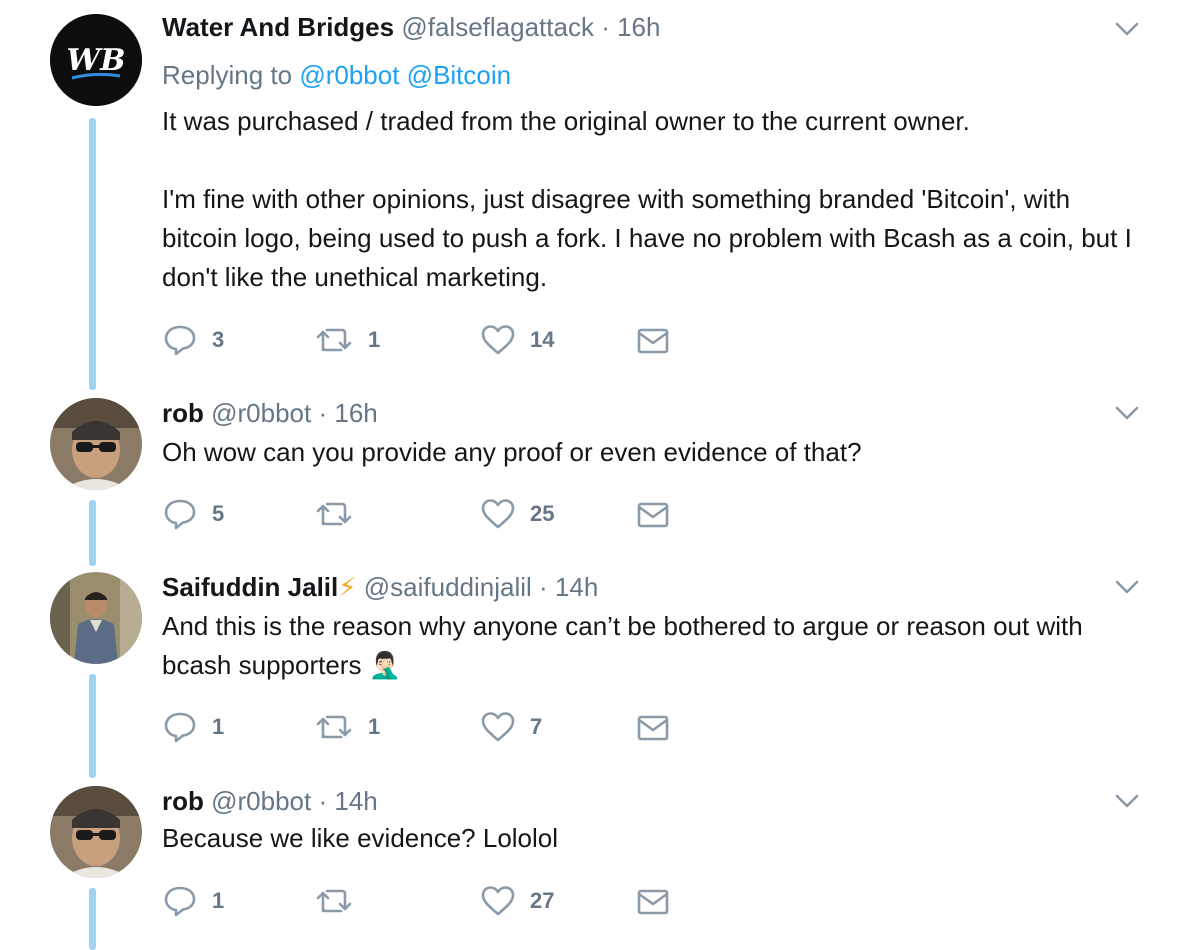 This screenshot has width=1200, height=950. I want to click on saifuddin-avatar-photo, so click(96, 618).